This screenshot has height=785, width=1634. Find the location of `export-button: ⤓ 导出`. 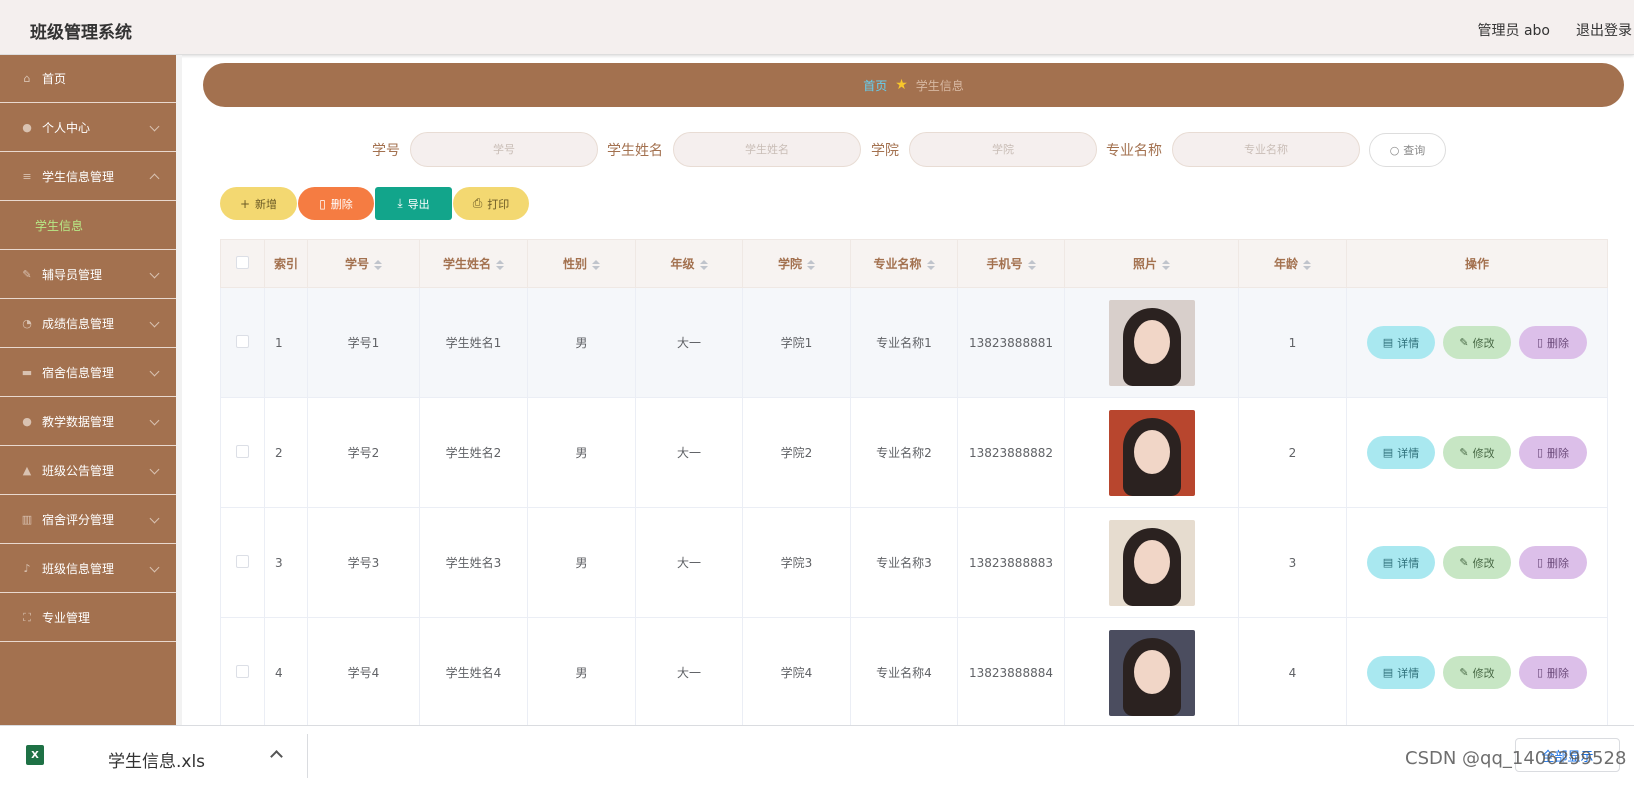

export-button: ⤓ 导出 is located at coordinates (413, 203).